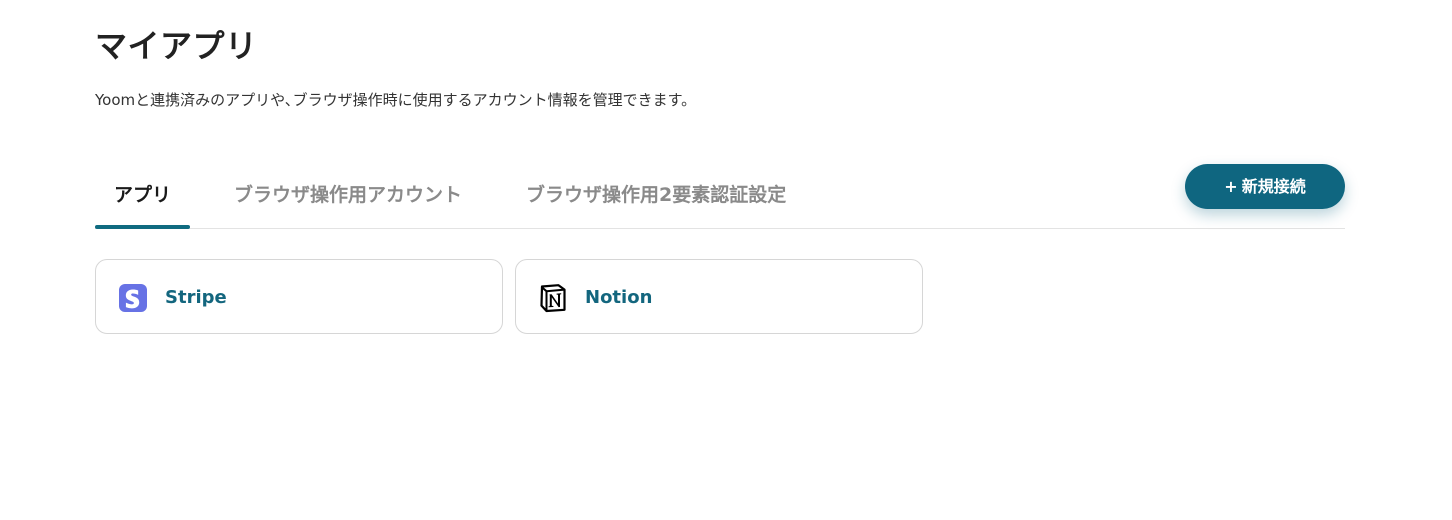  What do you see at coordinates (142, 227) in the screenshot?
I see `active-tab-indicator` at bounding box center [142, 227].